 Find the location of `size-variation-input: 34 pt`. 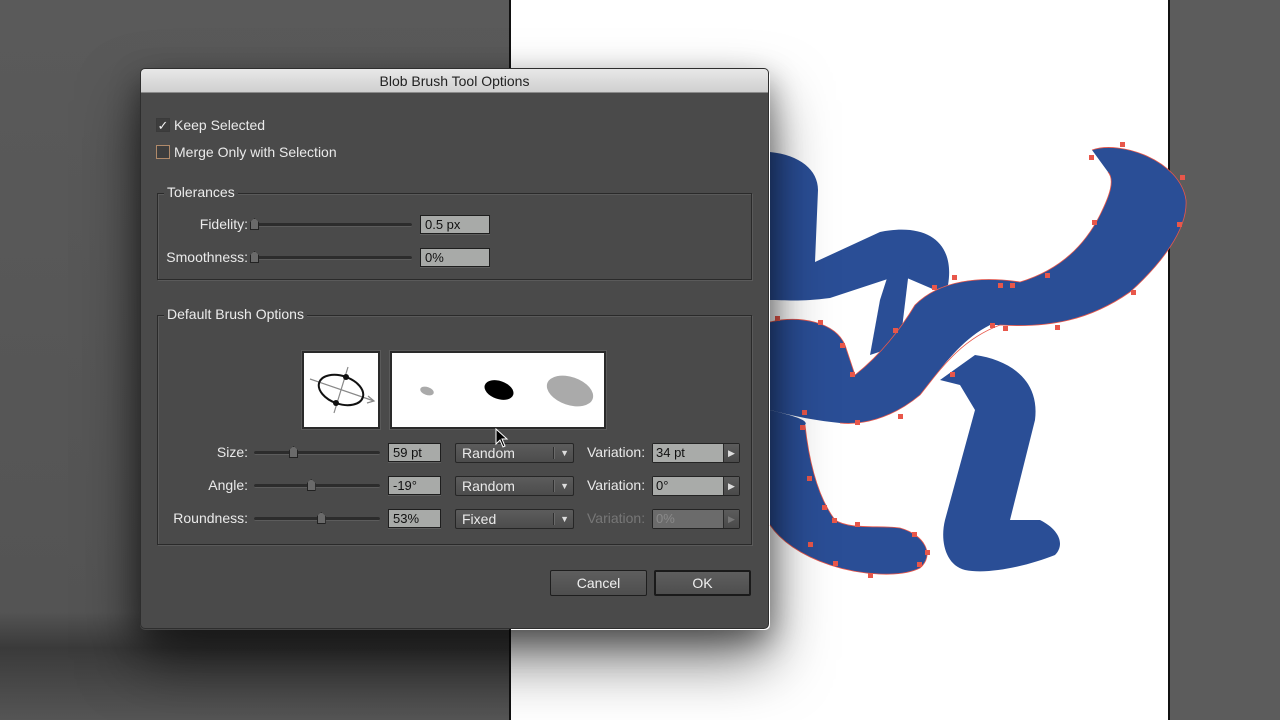

size-variation-input: 34 pt is located at coordinates (688, 453).